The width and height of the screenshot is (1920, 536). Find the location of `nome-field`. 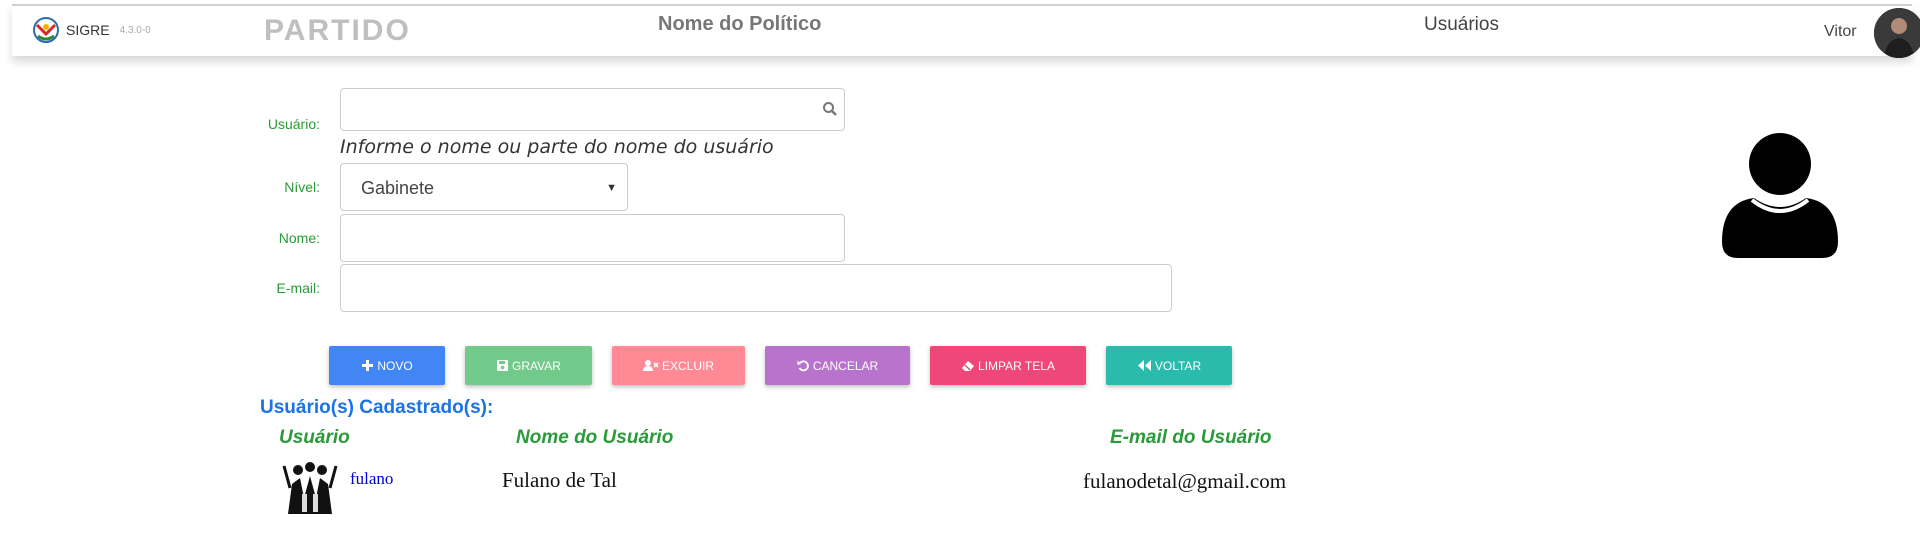

nome-field is located at coordinates (592, 238).